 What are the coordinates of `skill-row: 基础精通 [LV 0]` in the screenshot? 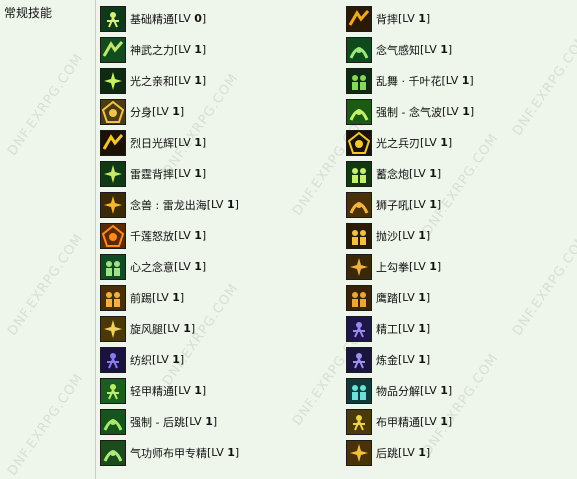 It's located at (220, 18).